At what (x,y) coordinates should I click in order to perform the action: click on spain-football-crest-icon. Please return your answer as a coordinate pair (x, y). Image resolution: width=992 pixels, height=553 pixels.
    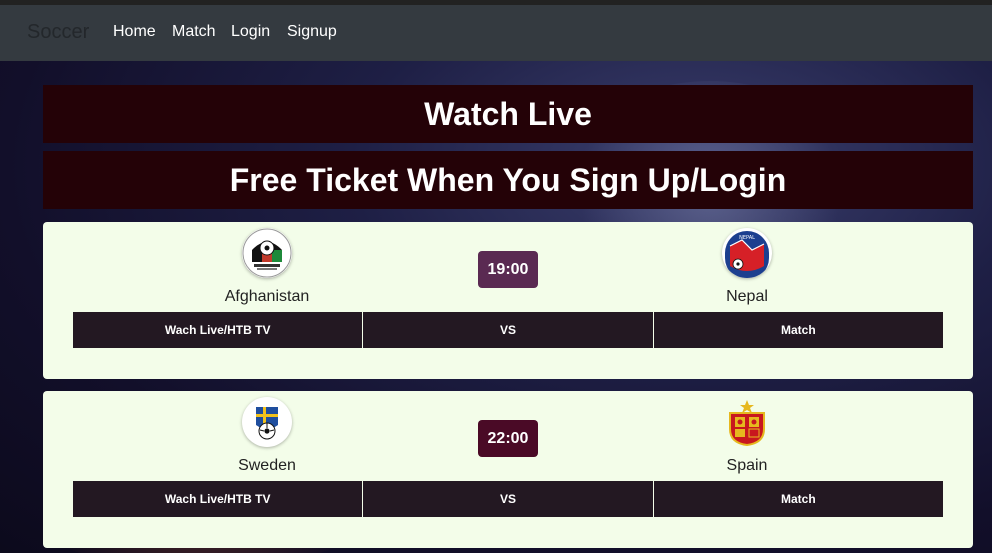
    Looking at the image, I should click on (747, 422).